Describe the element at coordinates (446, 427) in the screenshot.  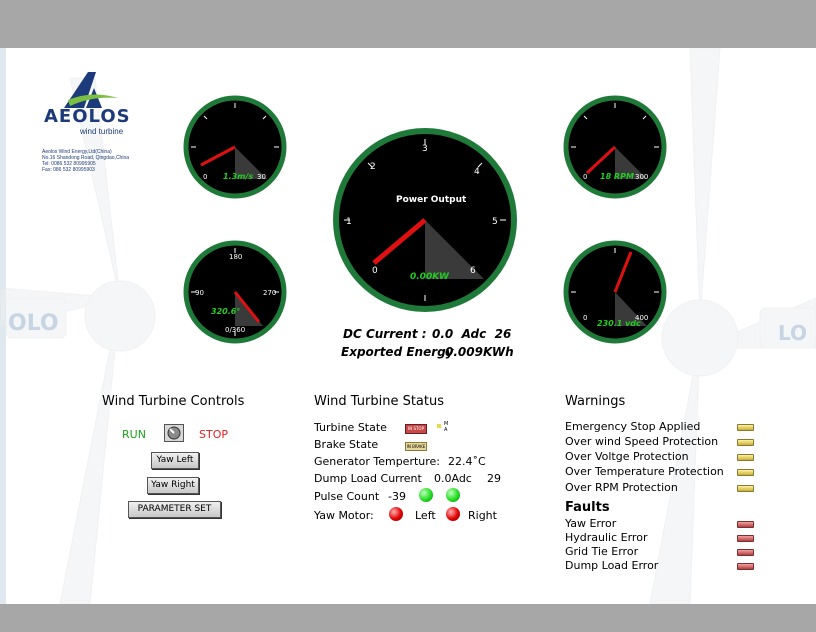
I see `mode-letters: M A` at that location.